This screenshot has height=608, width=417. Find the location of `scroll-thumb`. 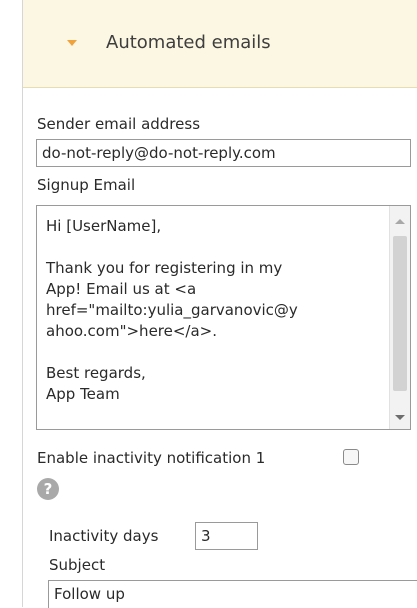

scroll-thumb is located at coordinates (400, 313).